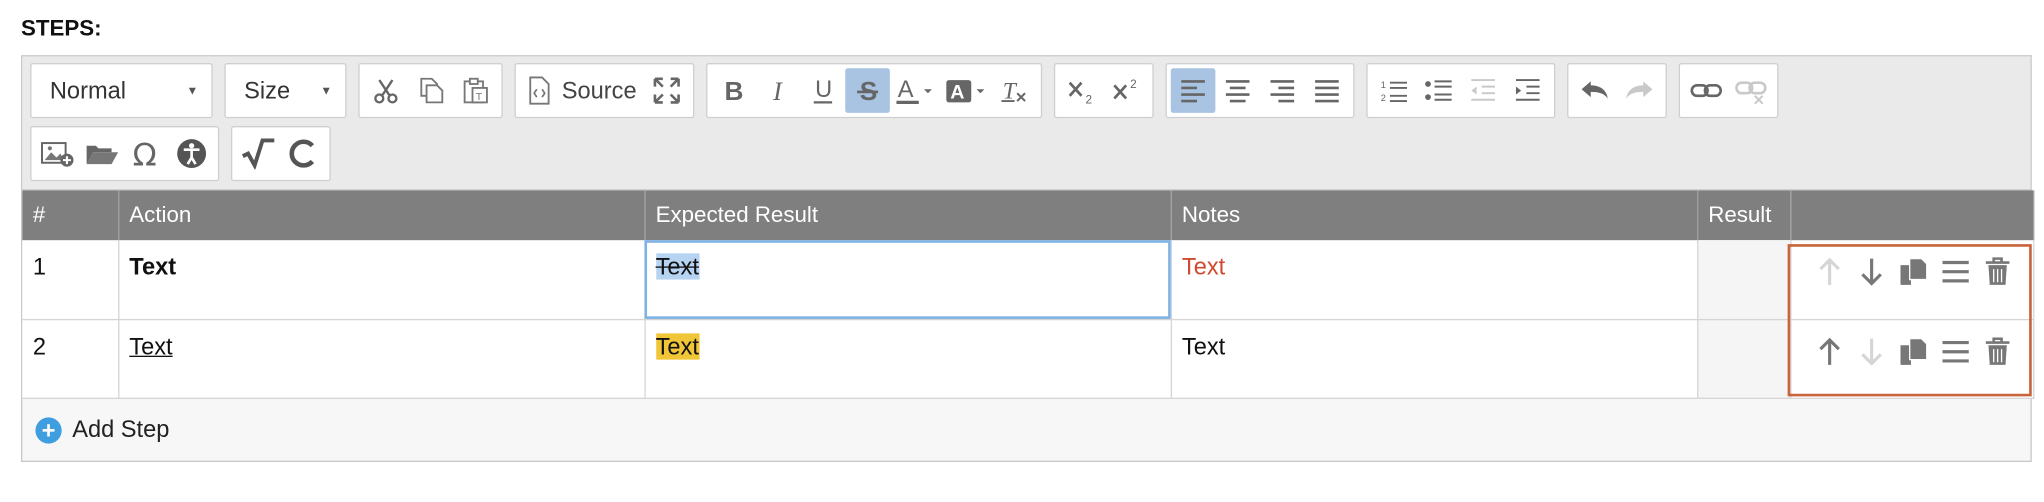 This screenshot has height=502, width=2044. What do you see at coordinates (1203, 345) in the screenshot?
I see `step-notes-text: Text` at bounding box center [1203, 345].